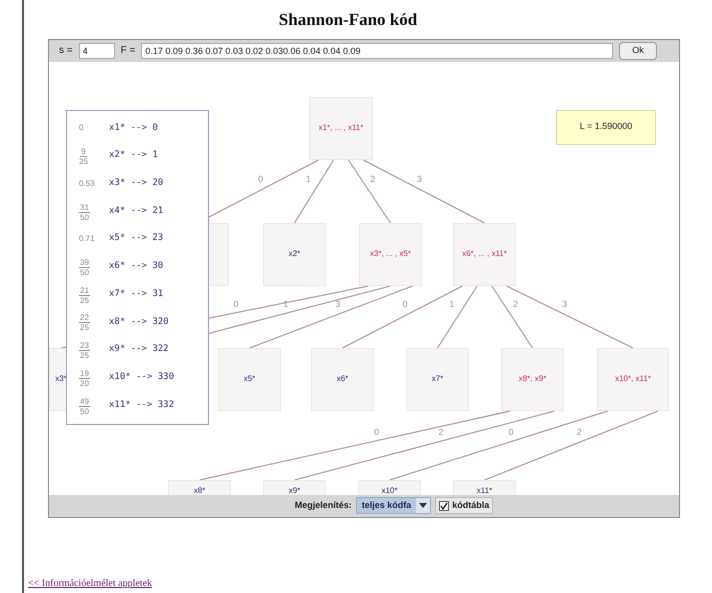  I want to click on s-input: 4, so click(96, 50).